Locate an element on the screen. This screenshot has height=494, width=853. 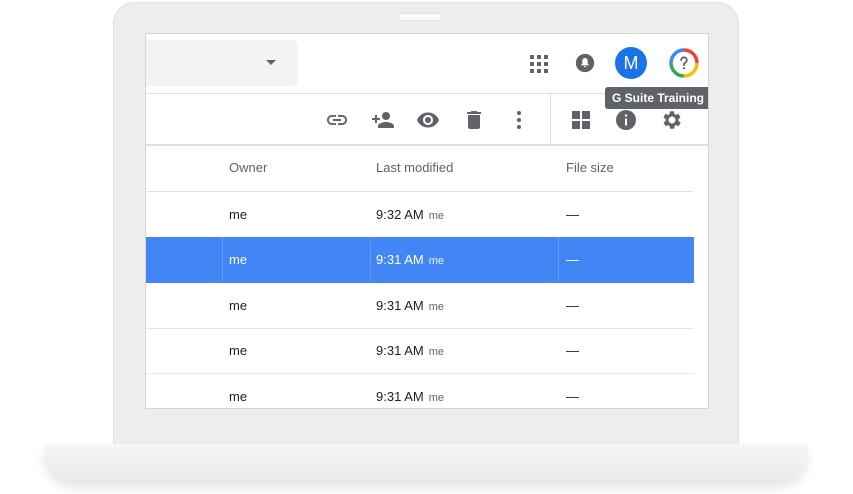
owner-column-header: Owner is located at coordinates (248, 167).